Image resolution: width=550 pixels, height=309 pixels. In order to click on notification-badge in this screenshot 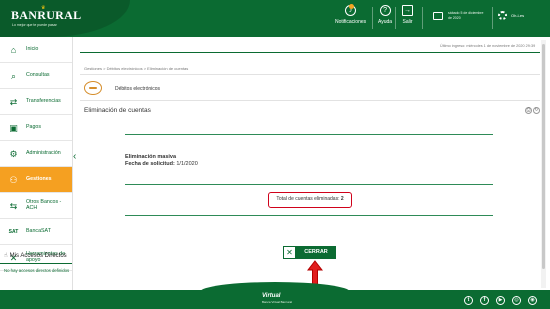, I will do `click(351, 6)`.